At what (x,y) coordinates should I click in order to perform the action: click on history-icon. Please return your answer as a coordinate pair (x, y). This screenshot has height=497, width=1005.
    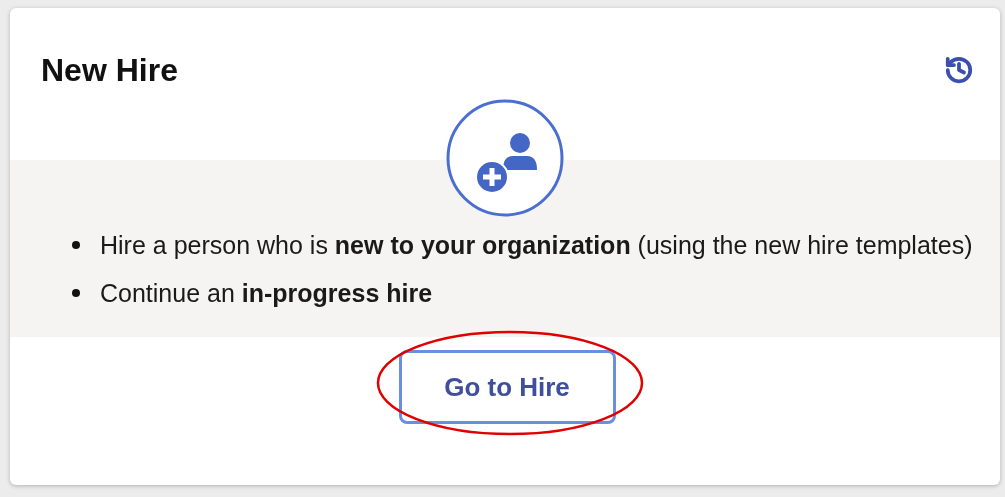
    Looking at the image, I should click on (959, 70).